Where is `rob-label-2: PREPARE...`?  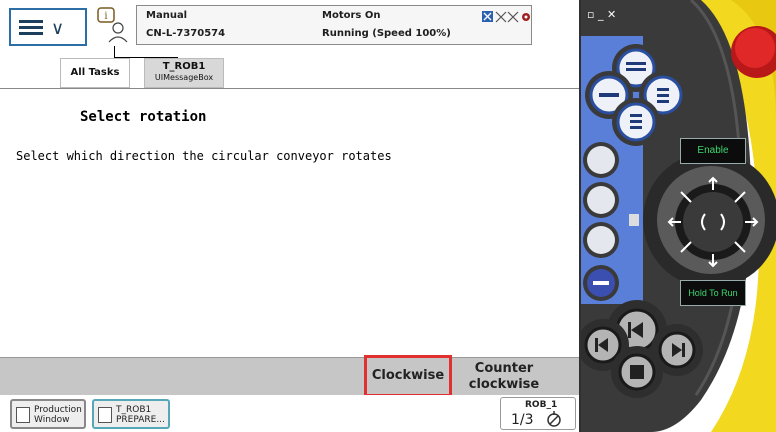
rob-label-2: PREPARE... is located at coordinates (140, 420).